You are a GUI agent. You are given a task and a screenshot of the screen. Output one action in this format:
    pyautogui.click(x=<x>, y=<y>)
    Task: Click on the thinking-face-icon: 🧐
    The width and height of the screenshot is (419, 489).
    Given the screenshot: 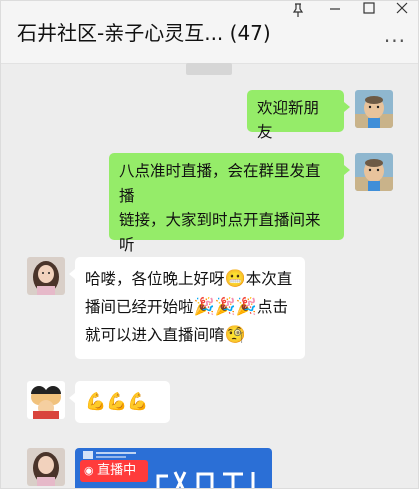 What is the action you would take?
    pyautogui.click(x=235, y=335)
    